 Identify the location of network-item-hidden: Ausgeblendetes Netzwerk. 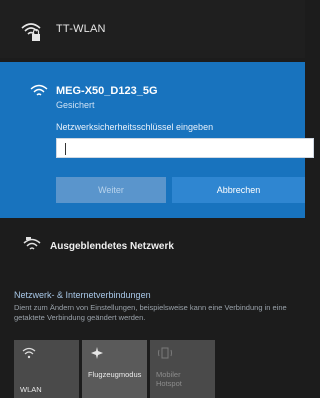
(152, 245).